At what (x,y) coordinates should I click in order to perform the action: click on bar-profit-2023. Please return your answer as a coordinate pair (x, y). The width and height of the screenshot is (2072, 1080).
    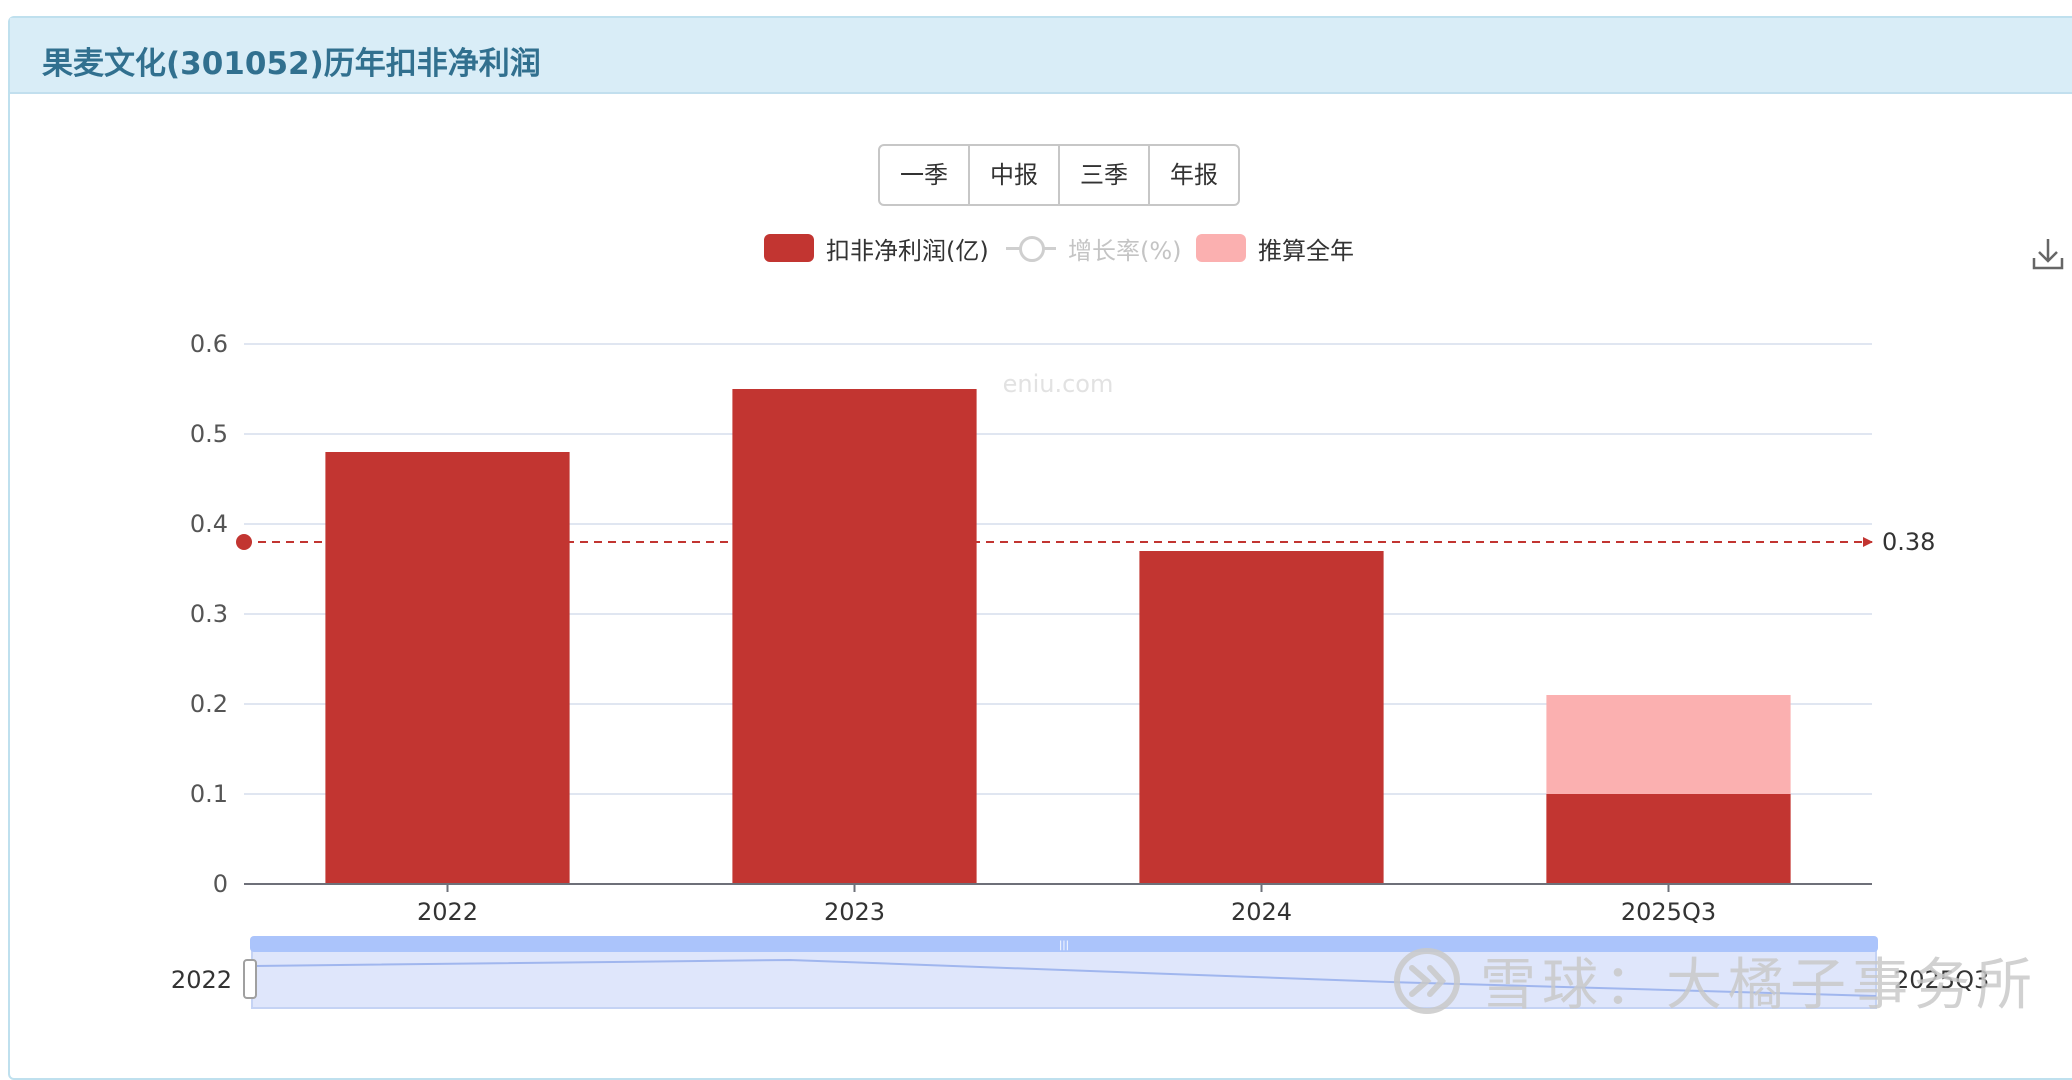
    Looking at the image, I should click on (854, 636).